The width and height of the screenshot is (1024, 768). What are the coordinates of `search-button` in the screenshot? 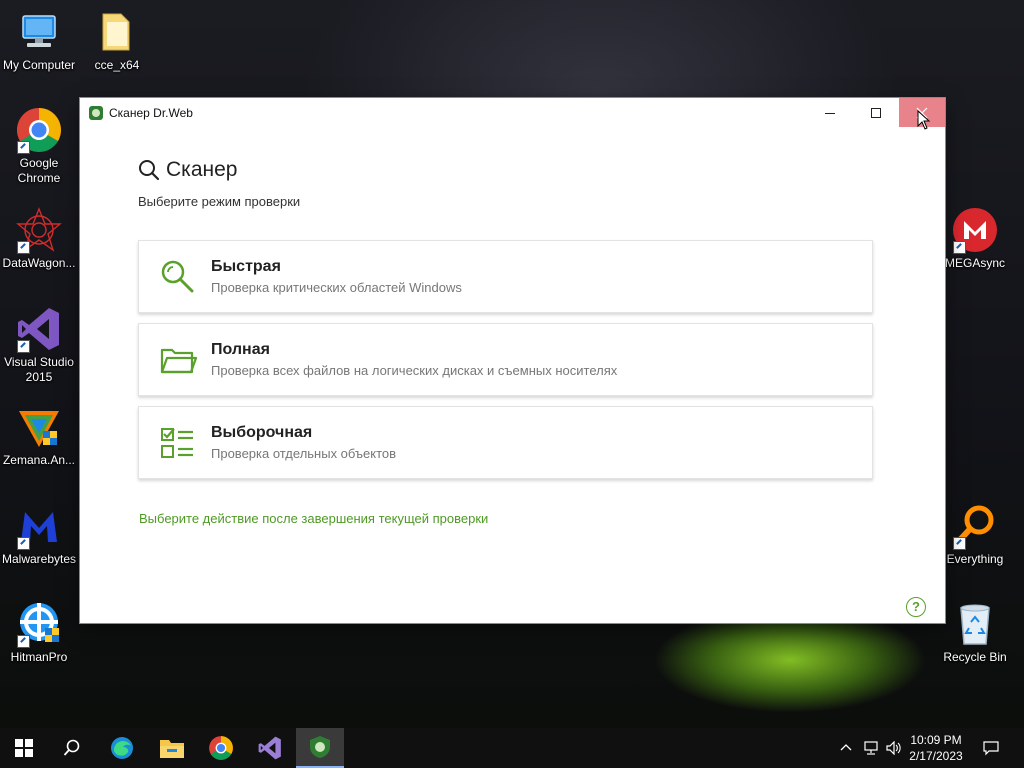 It's located at (72, 748).